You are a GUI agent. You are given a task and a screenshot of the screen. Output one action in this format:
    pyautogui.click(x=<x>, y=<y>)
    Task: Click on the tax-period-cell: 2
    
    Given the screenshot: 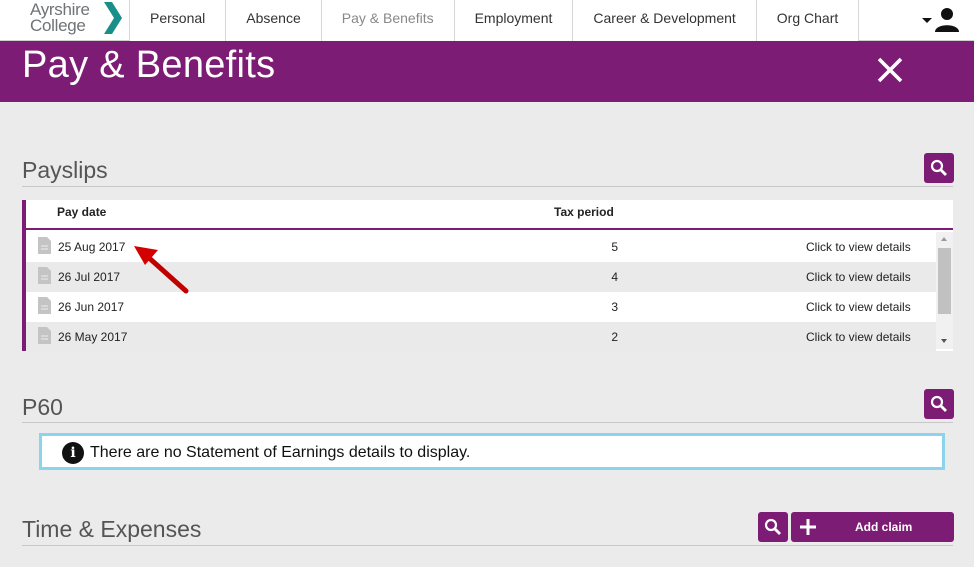 What is the action you would take?
    pyautogui.click(x=614, y=337)
    